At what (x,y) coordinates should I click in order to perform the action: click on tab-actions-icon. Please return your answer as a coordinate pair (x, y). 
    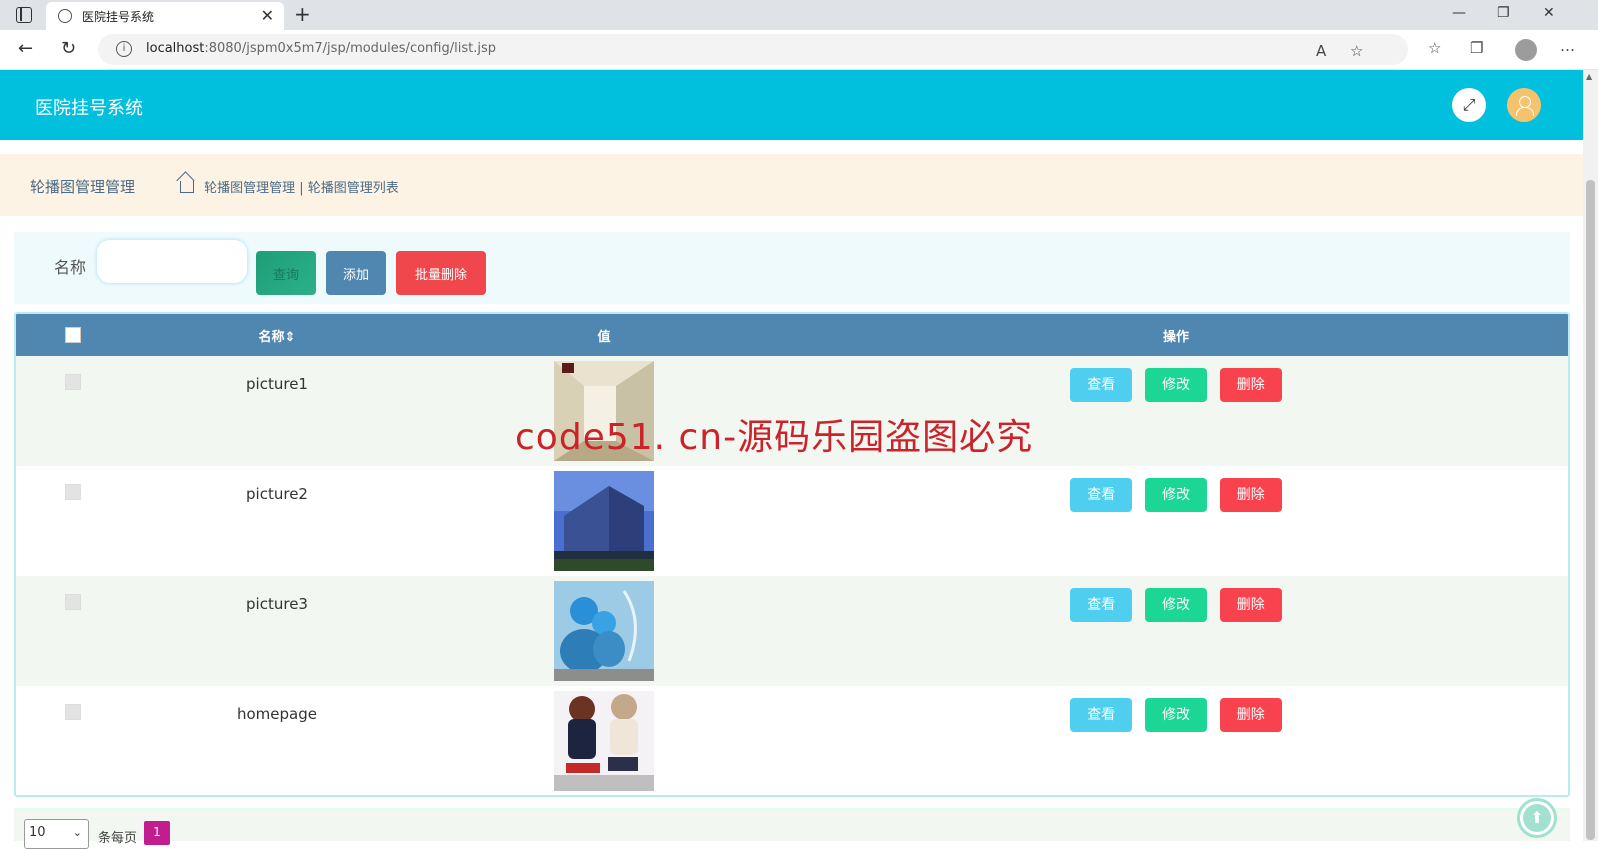
    Looking at the image, I should click on (24, 15).